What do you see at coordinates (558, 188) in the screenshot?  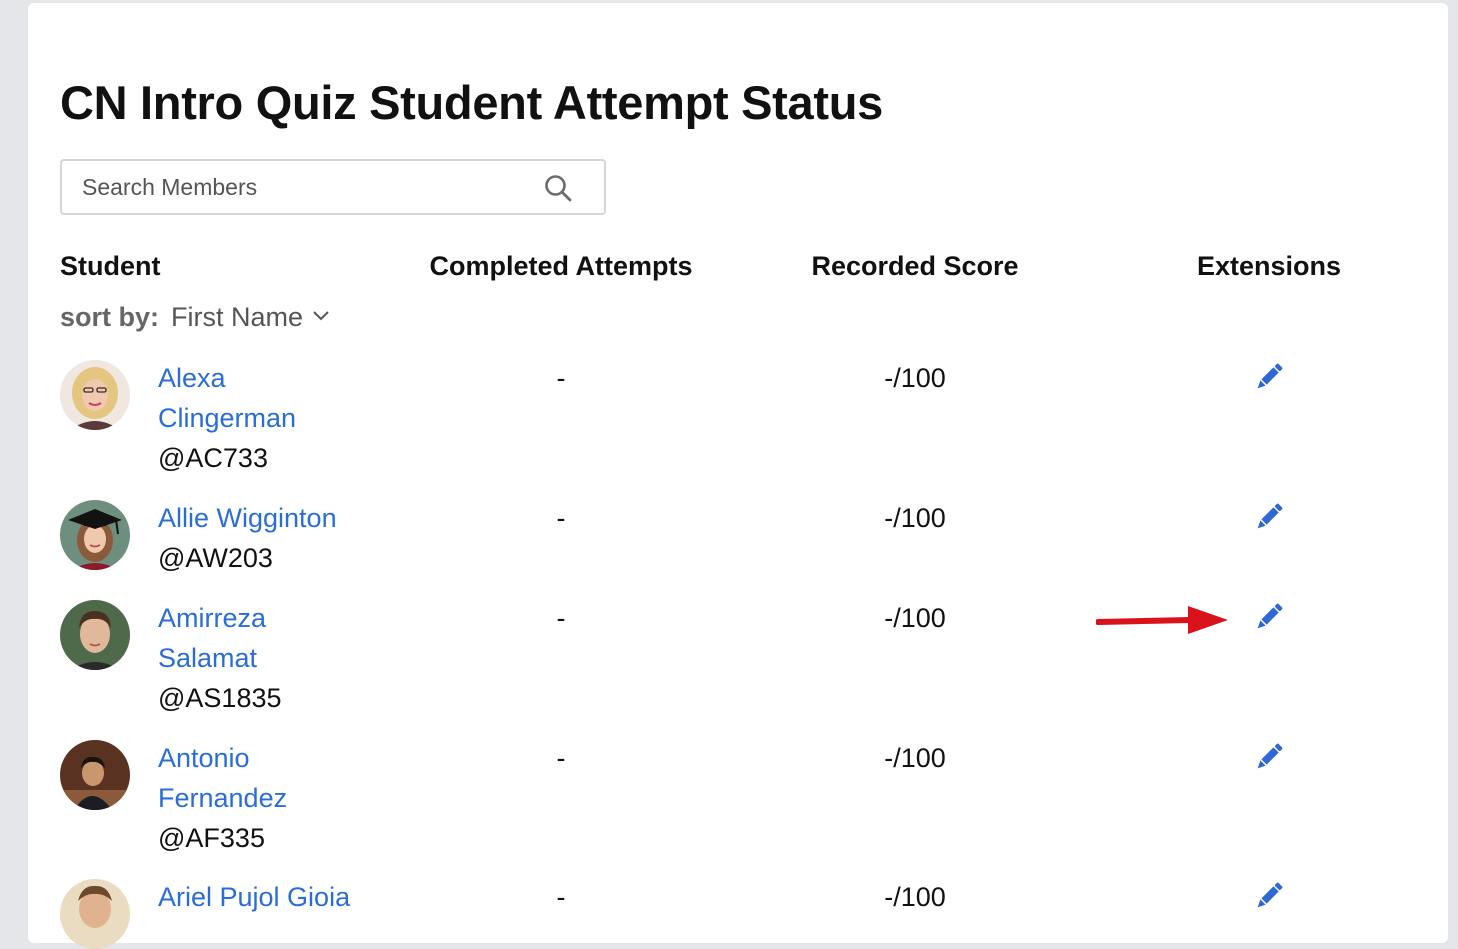 I see `search-icon` at bounding box center [558, 188].